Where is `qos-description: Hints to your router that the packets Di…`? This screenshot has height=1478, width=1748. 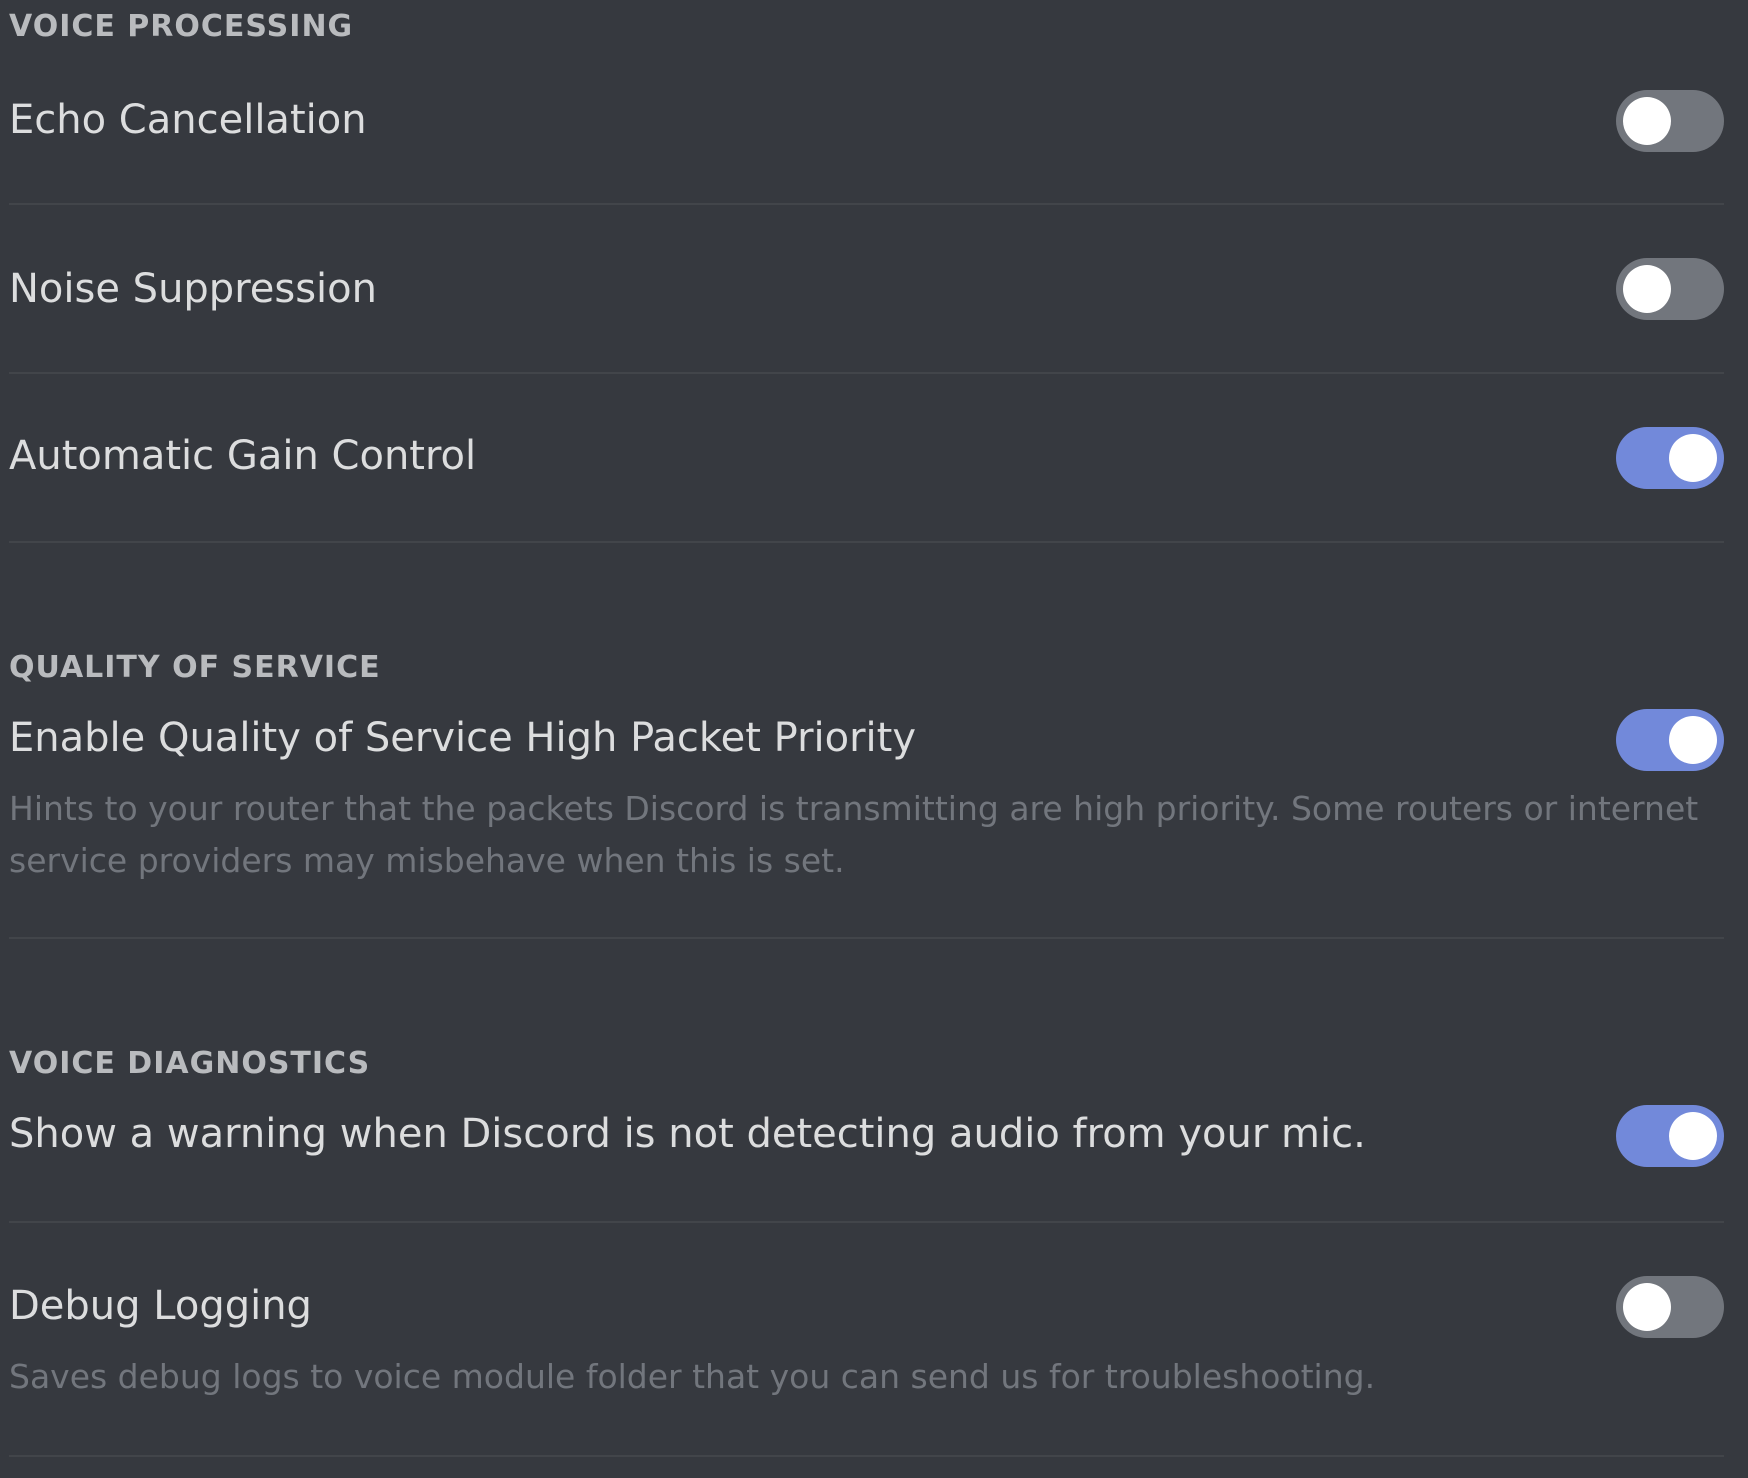
qos-description: Hints to your router that the packets Di… is located at coordinates (854, 834).